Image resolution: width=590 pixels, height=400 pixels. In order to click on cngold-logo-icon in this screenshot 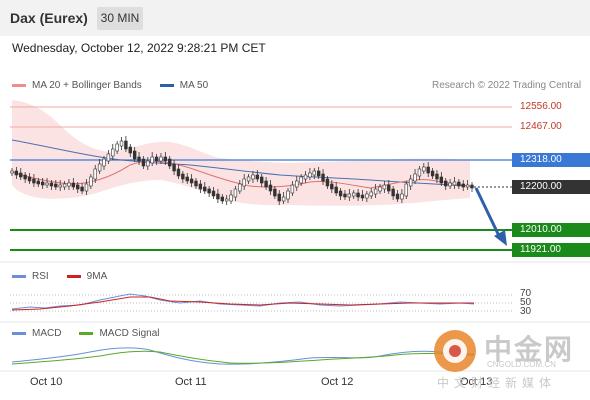, I will do `click(455, 351)`.